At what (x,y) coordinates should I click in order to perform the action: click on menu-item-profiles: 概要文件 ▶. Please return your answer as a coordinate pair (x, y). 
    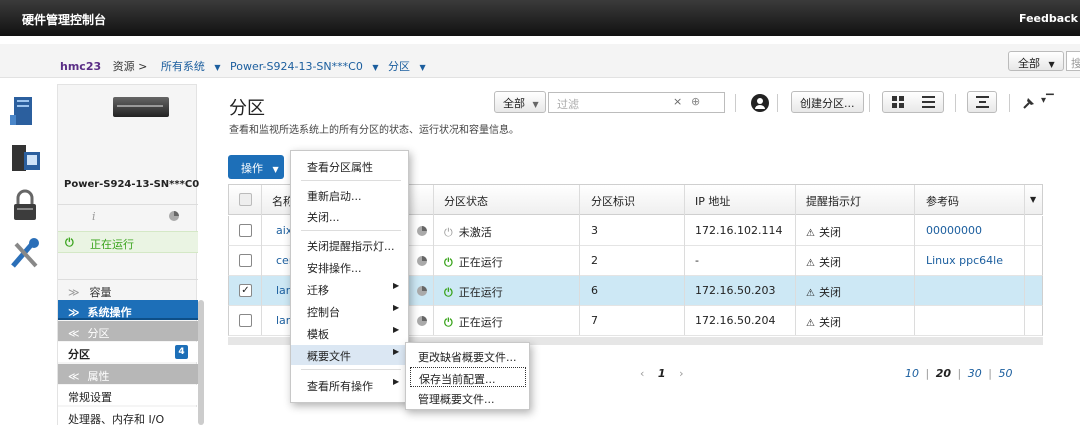
    Looking at the image, I should click on (349, 355).